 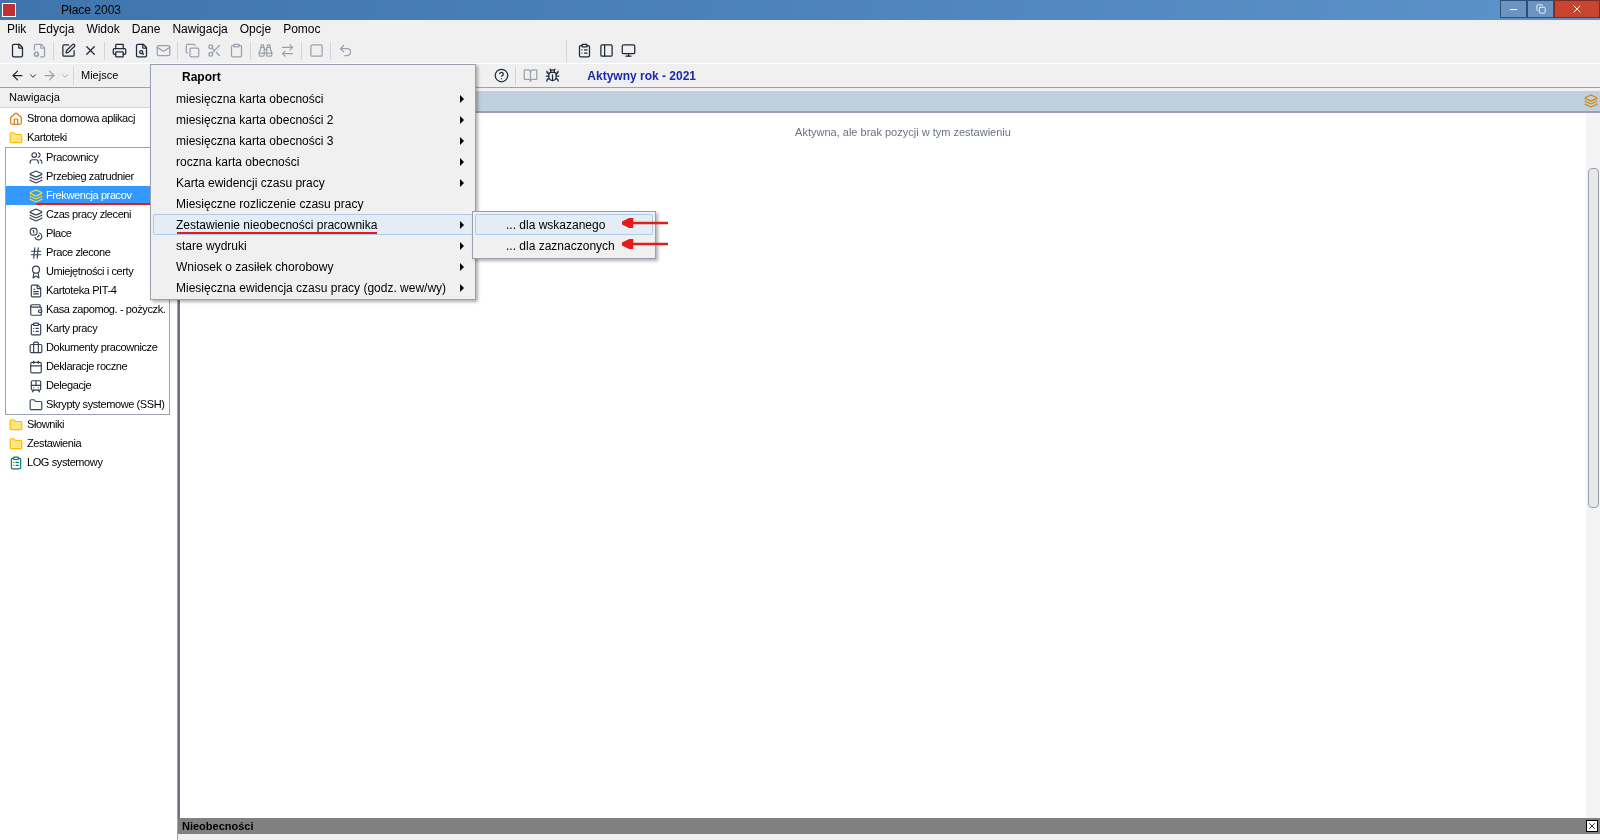 I want to click on tree-item: LOG systemowy, so click(x=88, y=462).